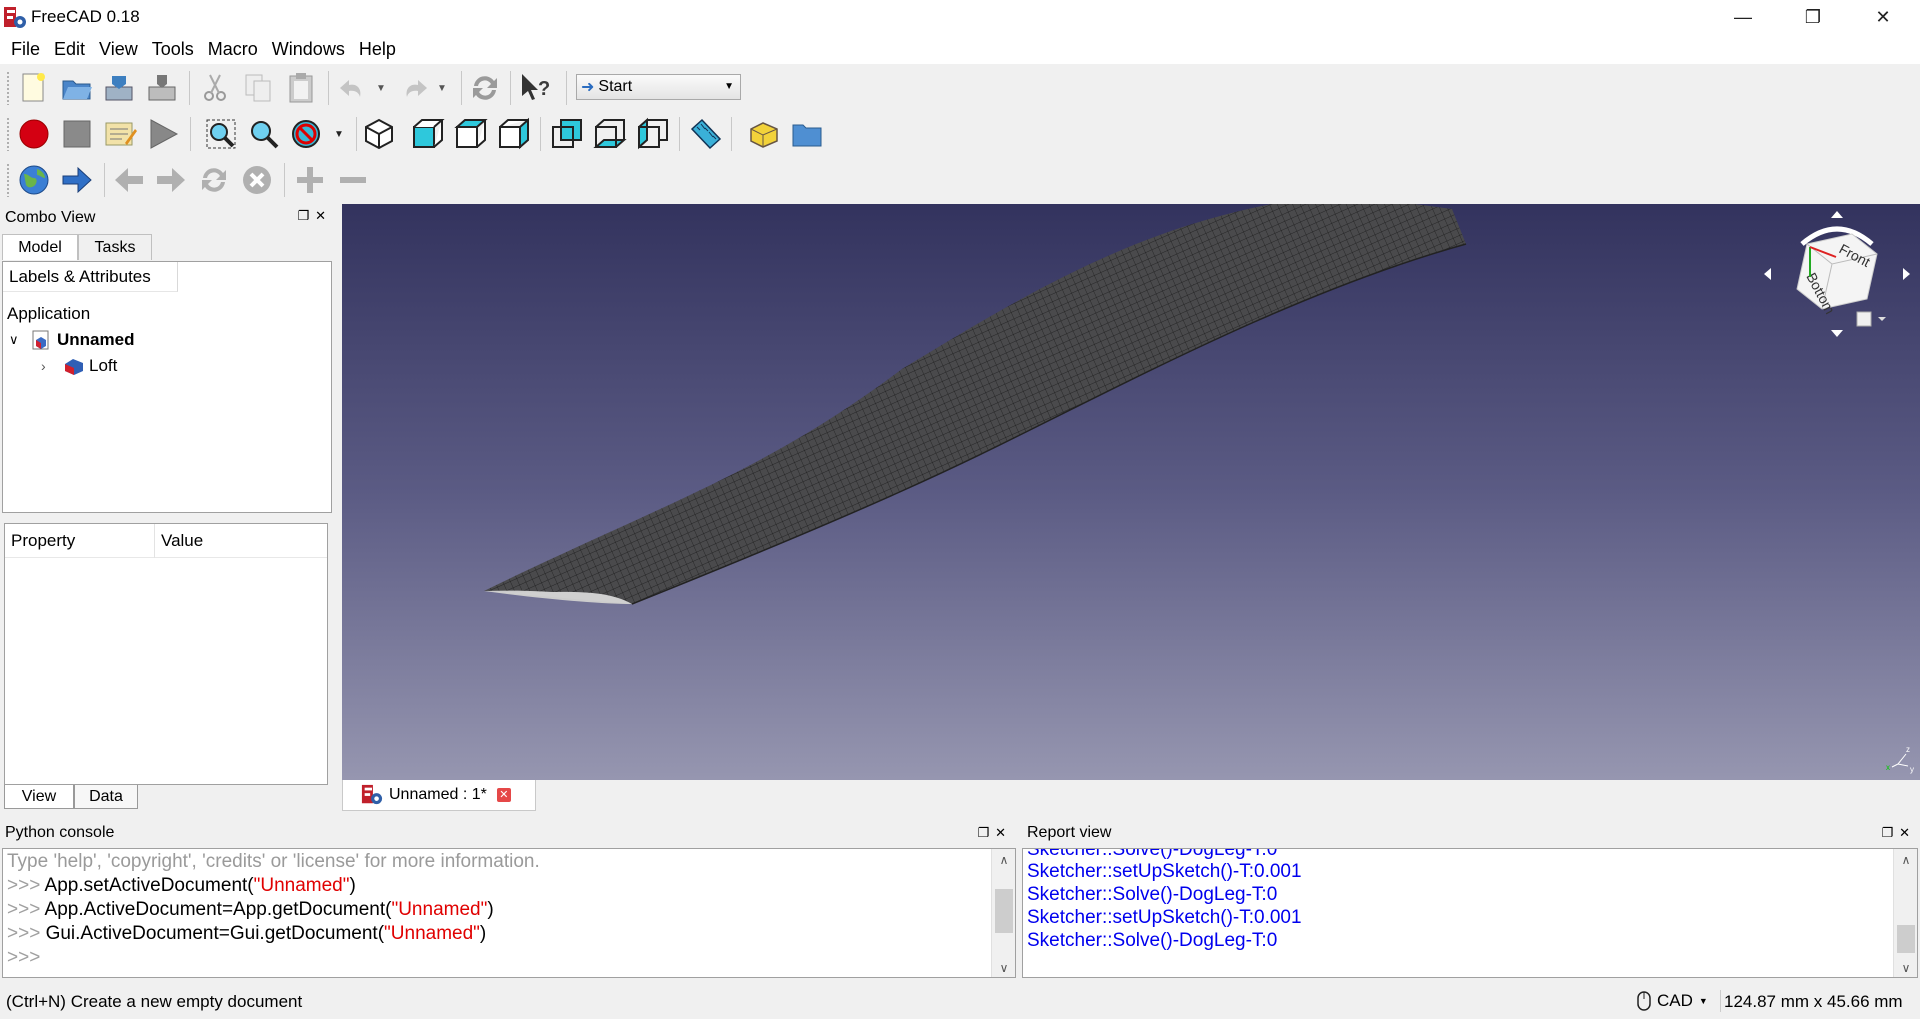  Describe the element at coordinates (353, 180) in the screenshot. I see `zoom-out-icon` at that location.